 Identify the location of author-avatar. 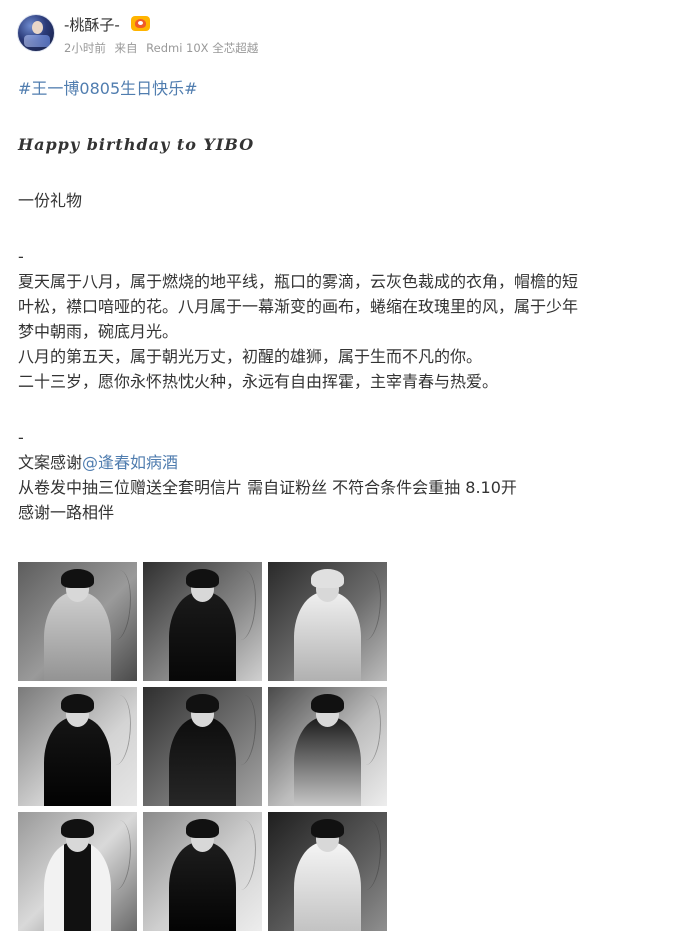
(36, 33).